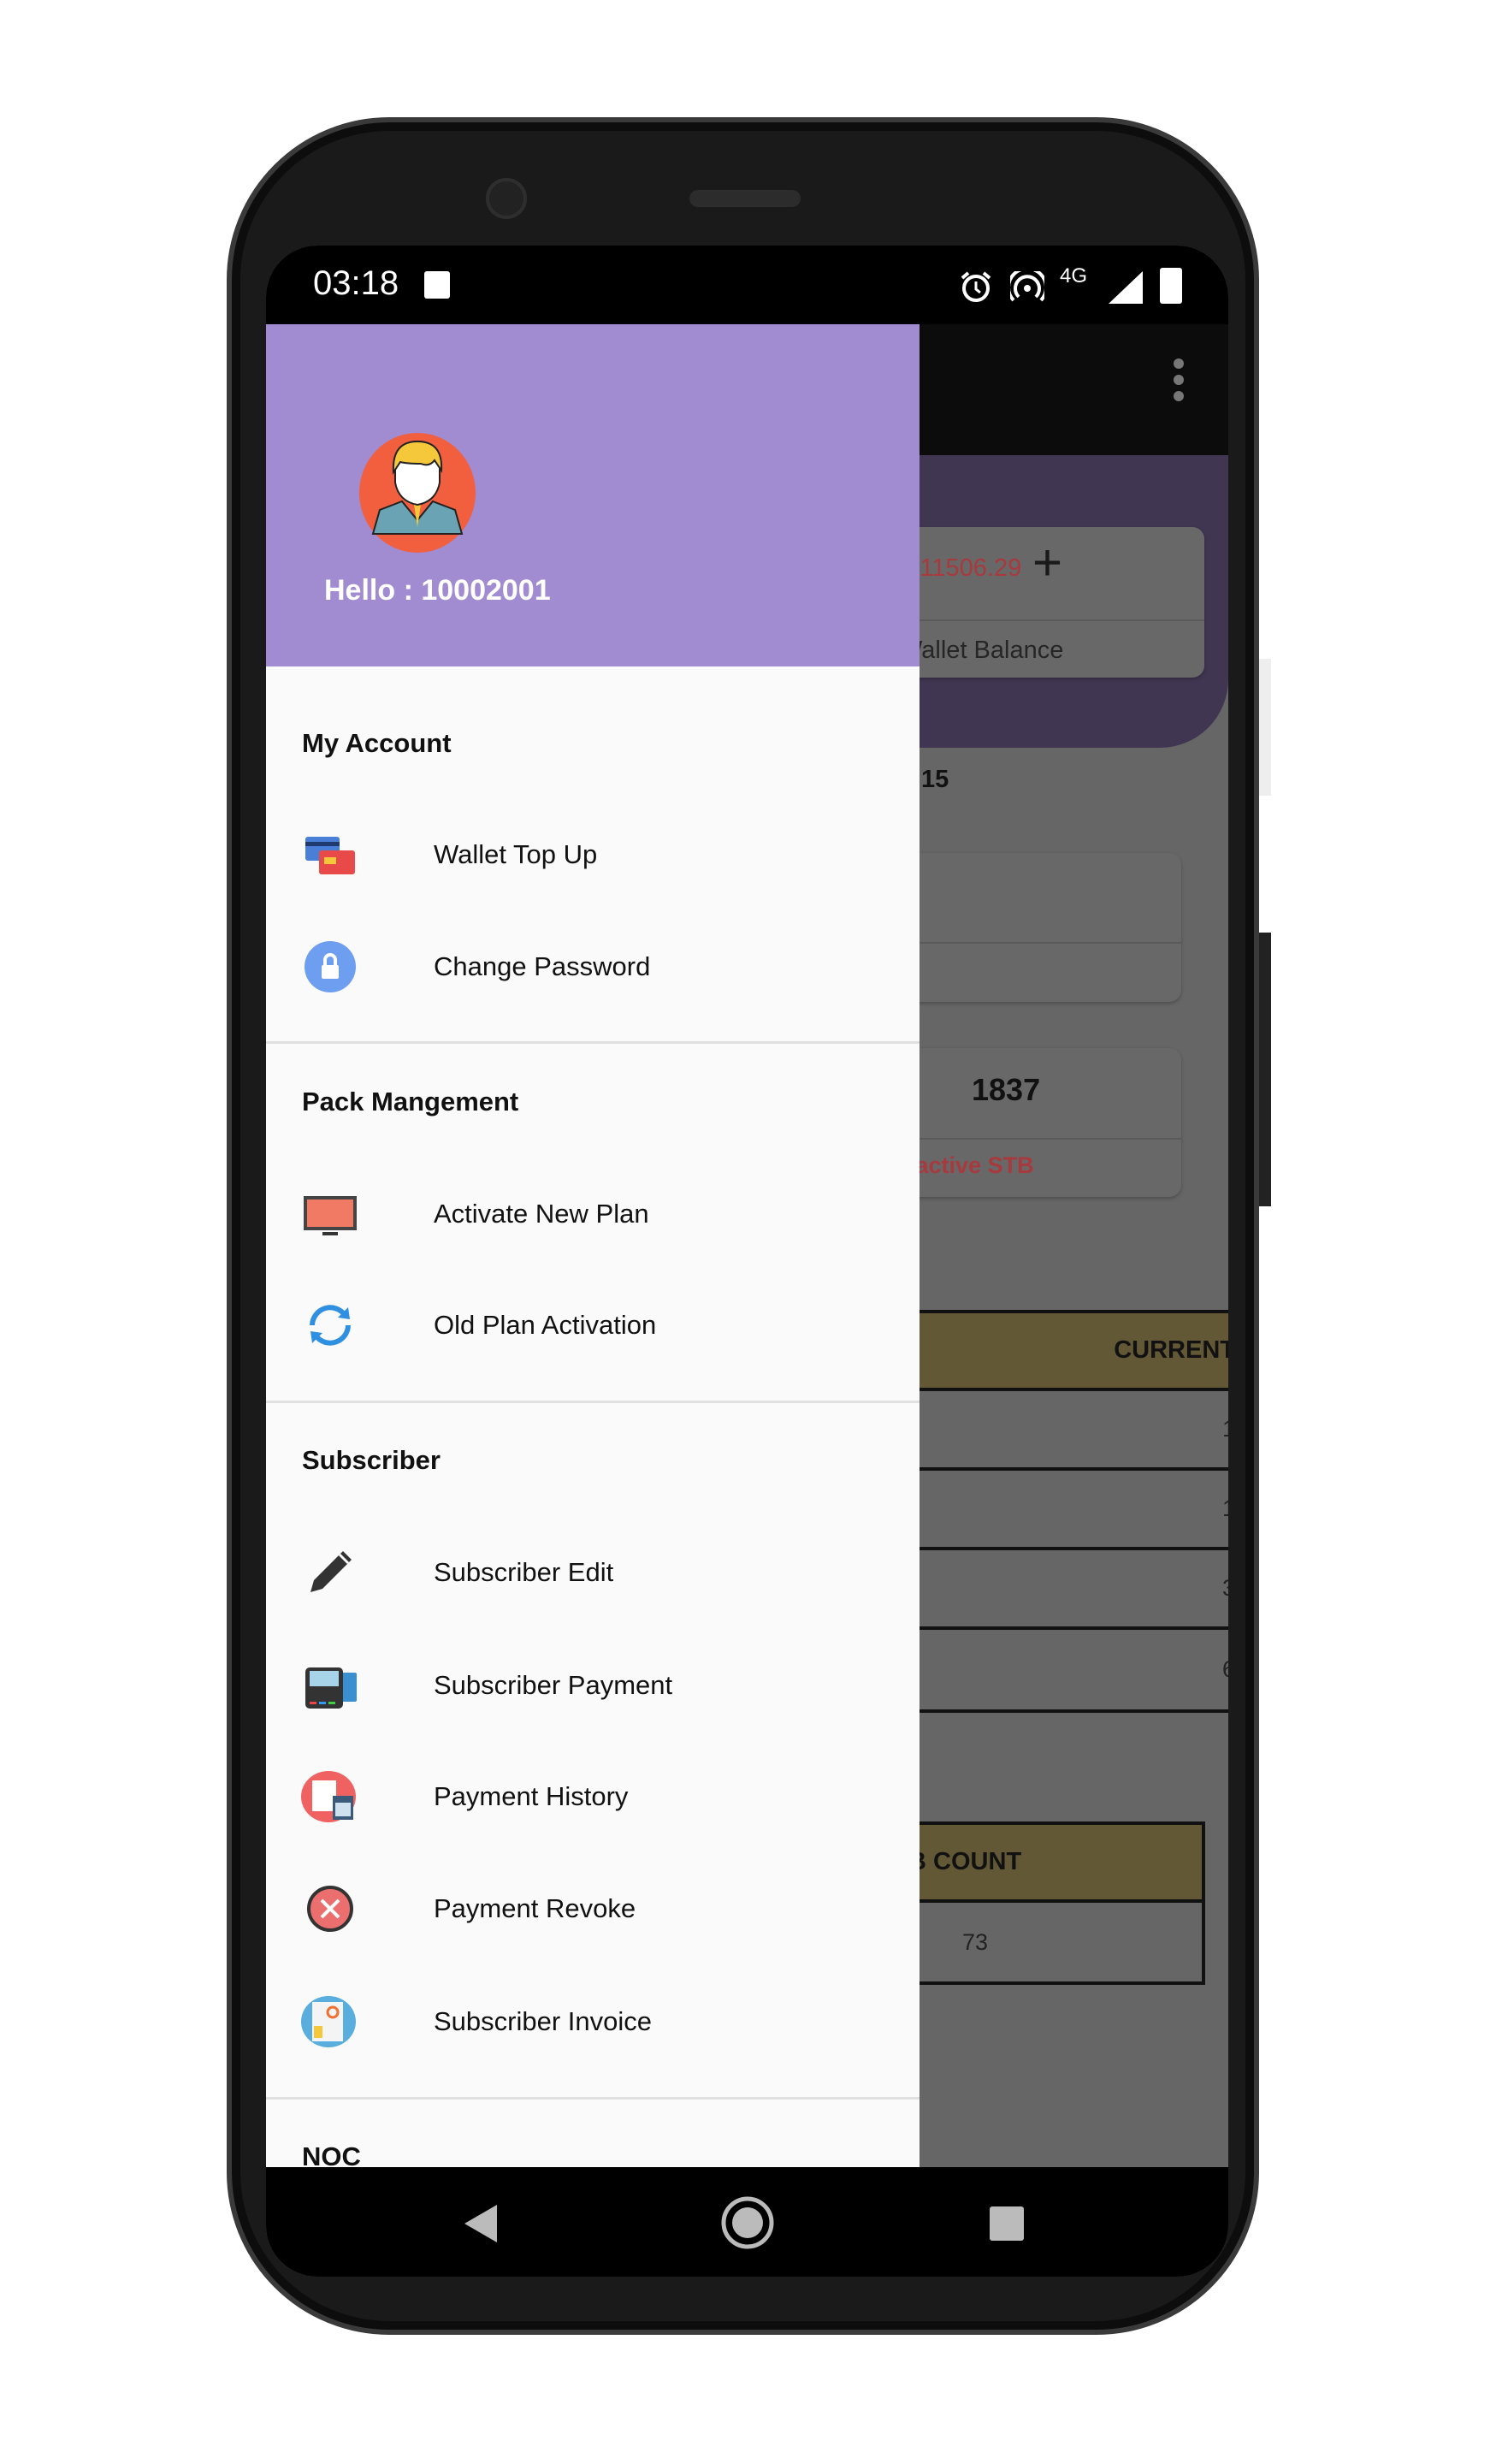 This screenshot has width=1502, height=2464. Describe the element at coordinates (541, 1214) in the screenshot. I see `menu-item-label: Activate New Plan` at that location.